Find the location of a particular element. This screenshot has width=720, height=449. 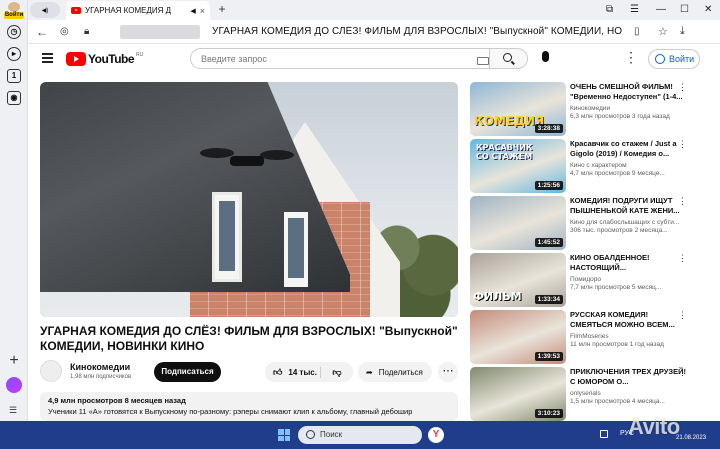

yandex-browser-icon: Y is located at coordinates (436, 435).